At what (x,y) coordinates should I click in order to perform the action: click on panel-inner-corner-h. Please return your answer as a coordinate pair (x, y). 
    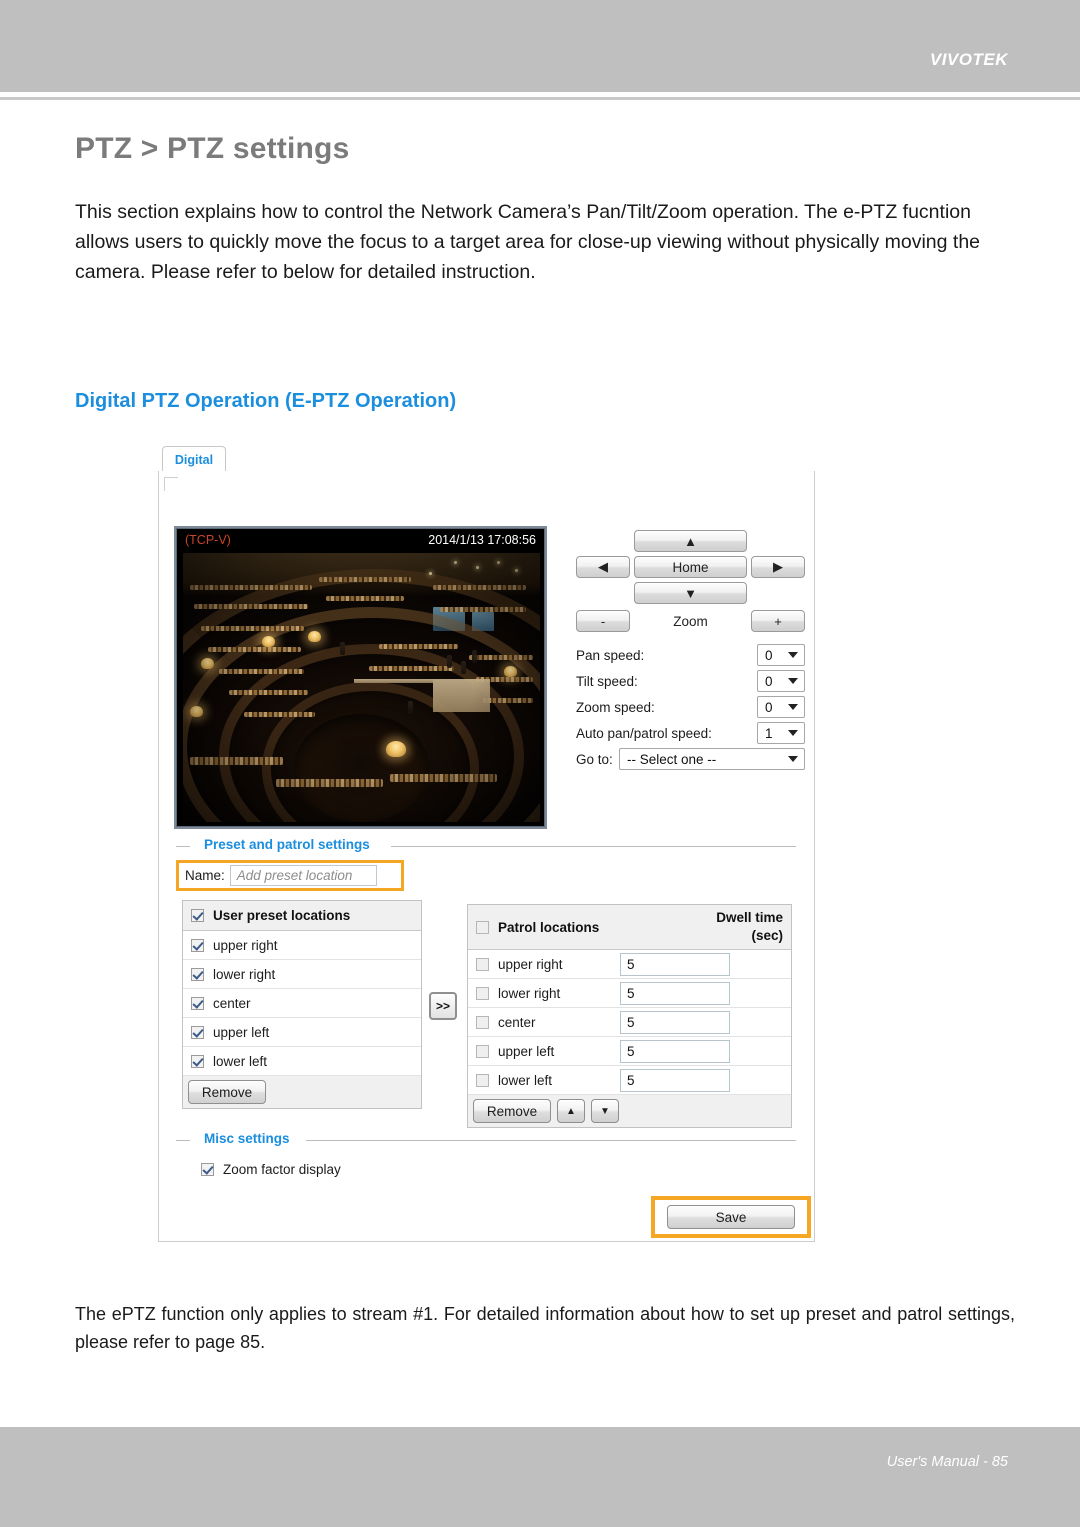
    Looking at the image, I should click on (171, 477).